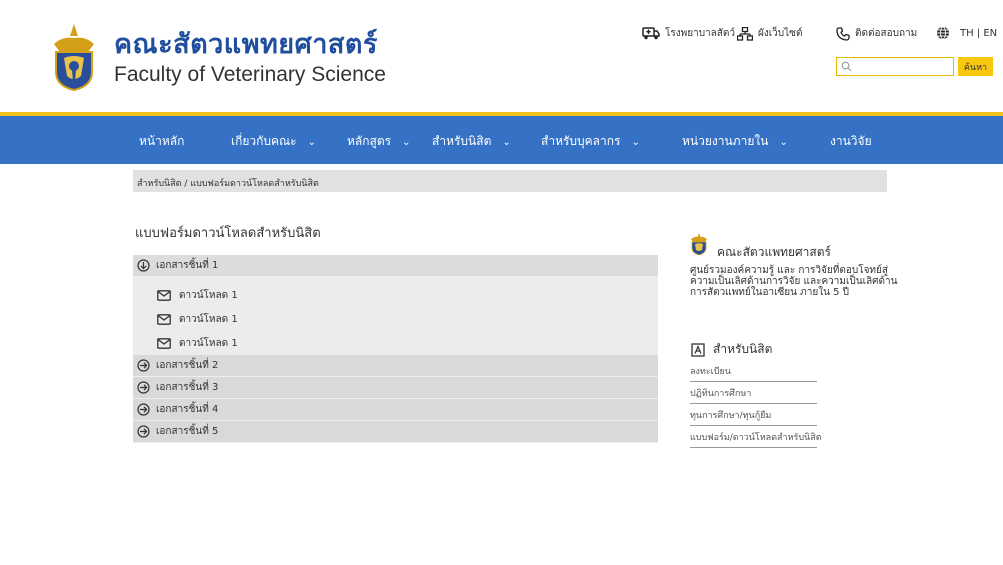  What do you see at coordinates (700, 33) in the screenshot?
I see `hospital-link-label: โรงพยาบาลสัตว์` at bounding box center [700, 33].